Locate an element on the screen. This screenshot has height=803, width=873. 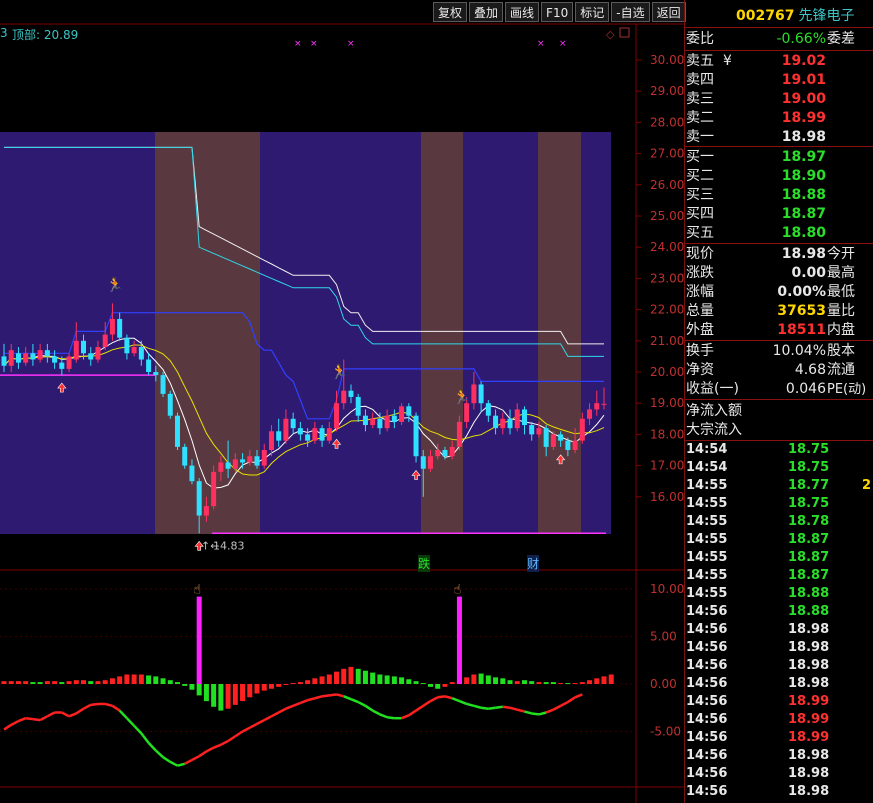
finance-side-label: PE(动) is located at coordinates (847, 389).